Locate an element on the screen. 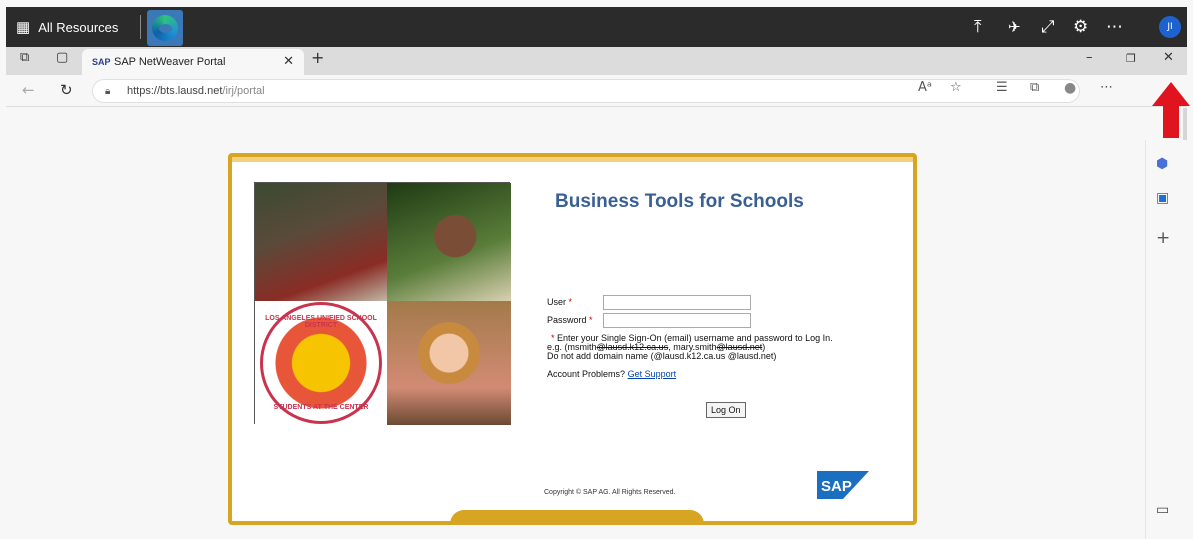 This screenshot has height=539, width=1193. child-photo is located at coordinates (449, 363).